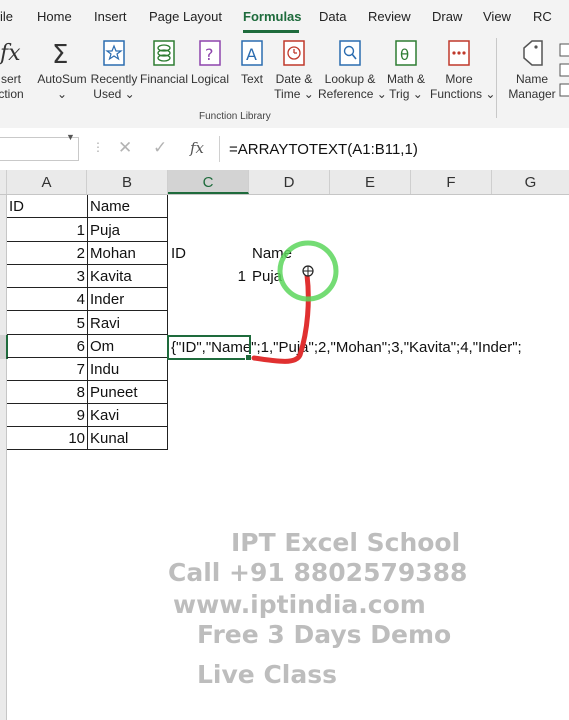  I want to click on define-name-icon, so click(563, 70).